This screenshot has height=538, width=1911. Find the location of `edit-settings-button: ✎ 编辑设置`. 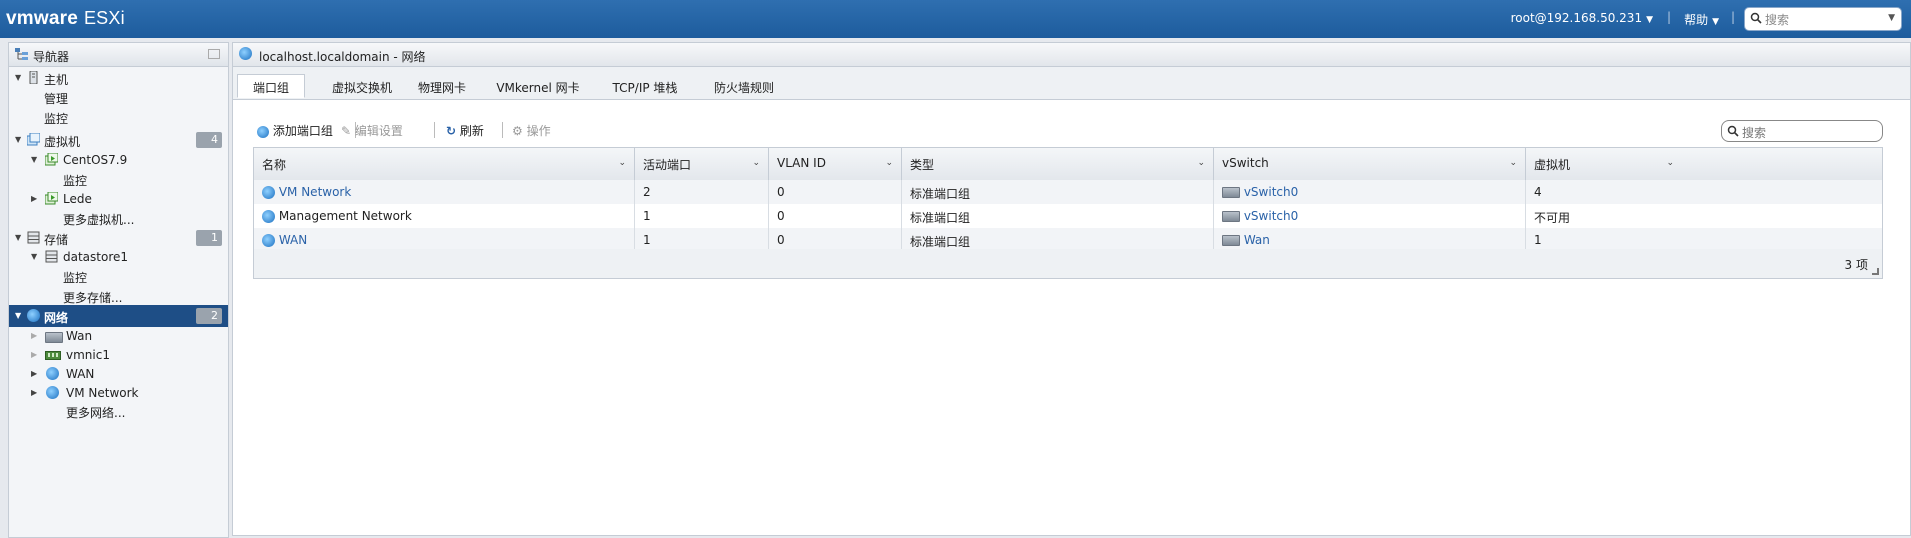

edit-settings-button: ✎ 编辑设置 is located at coordinates (372, 130).